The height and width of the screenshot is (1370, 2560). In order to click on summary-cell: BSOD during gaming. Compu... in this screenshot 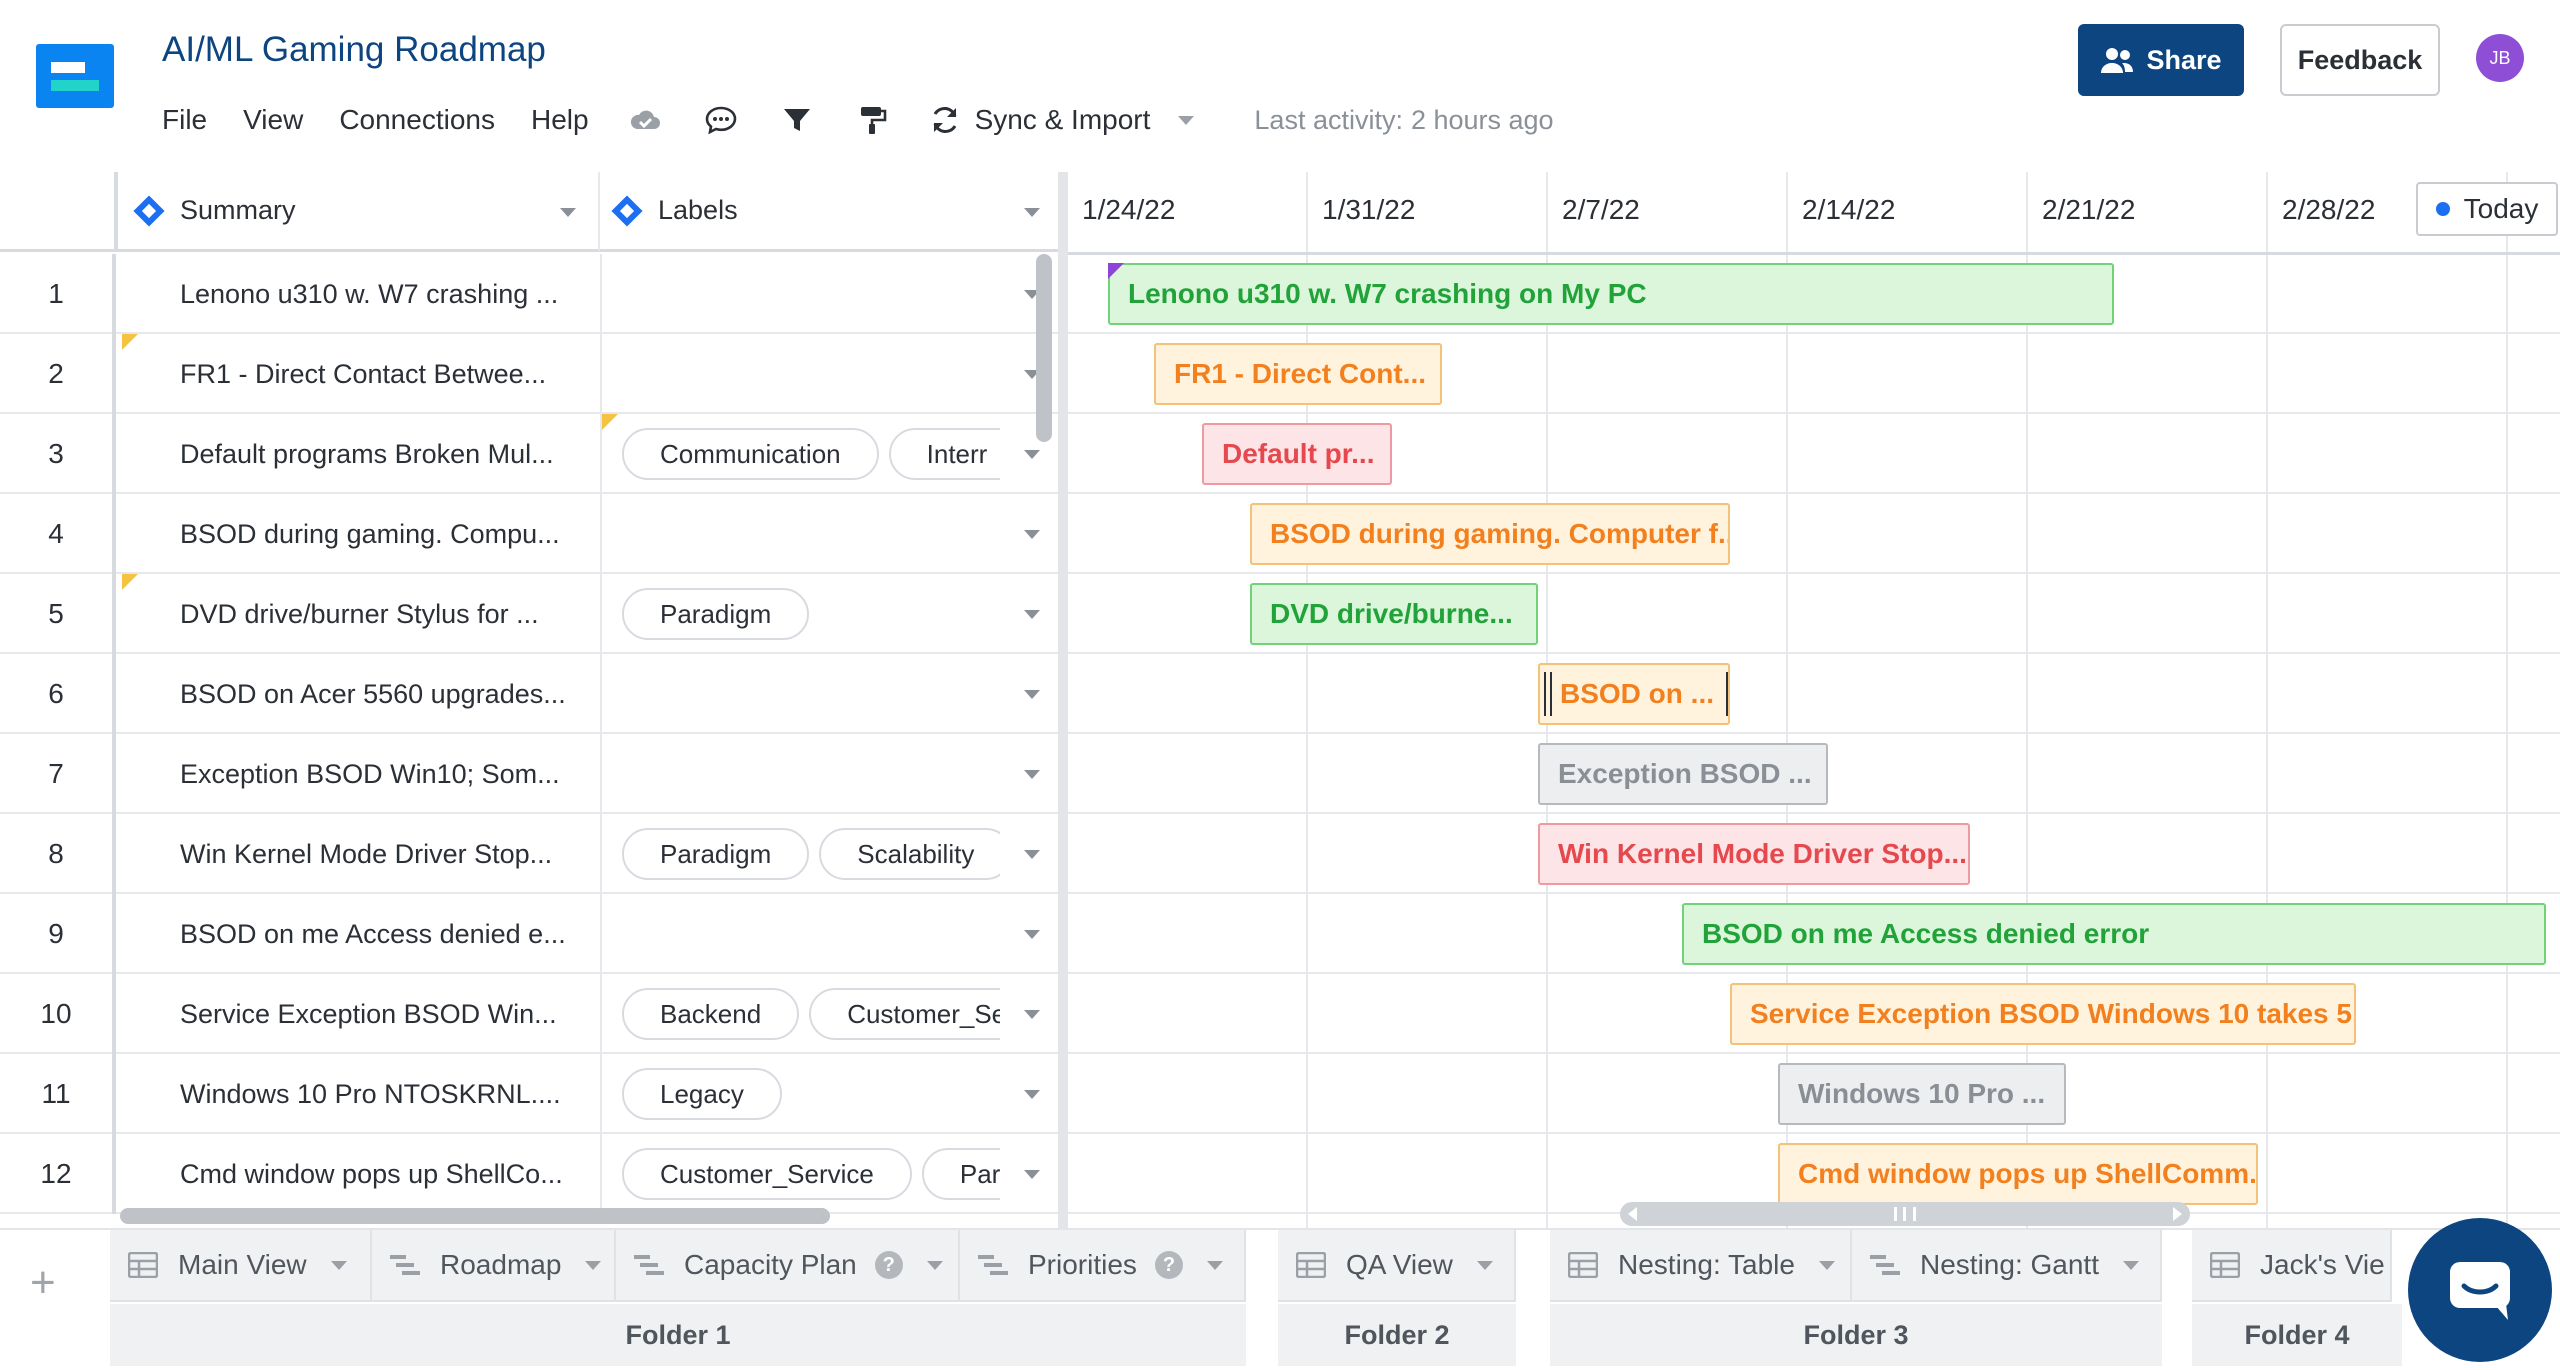, I will do `click(385, 534)`.